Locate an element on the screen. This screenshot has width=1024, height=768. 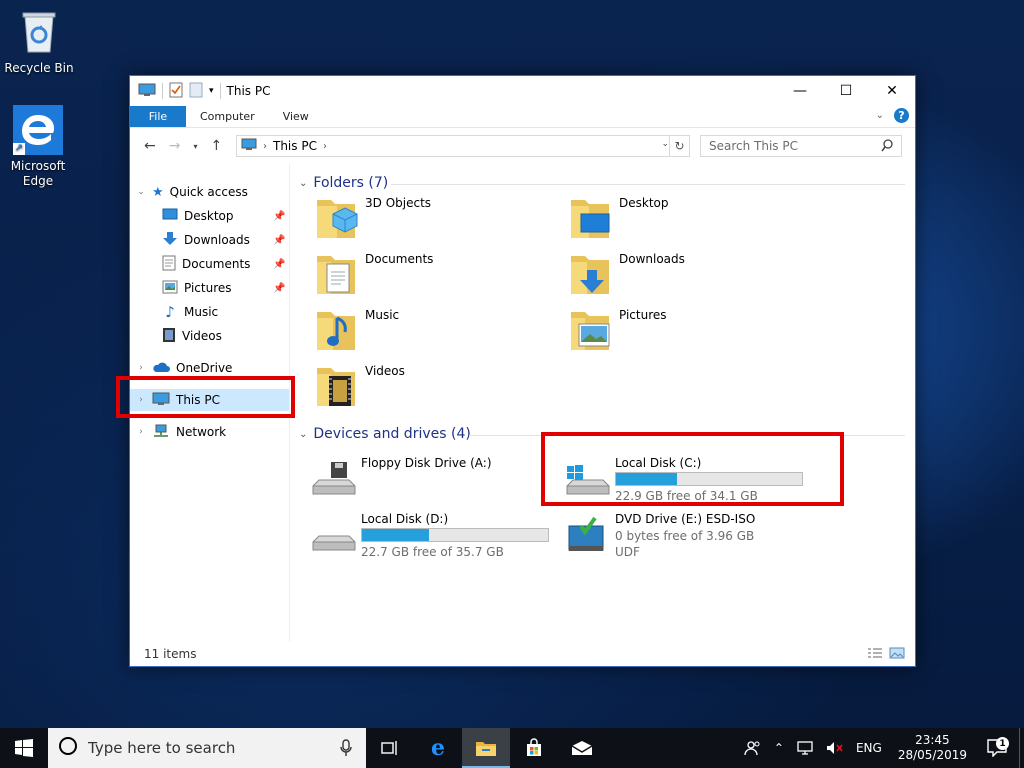
customize-toolbar-chevron-icon: ▾ is located at coordinates (211, 91).